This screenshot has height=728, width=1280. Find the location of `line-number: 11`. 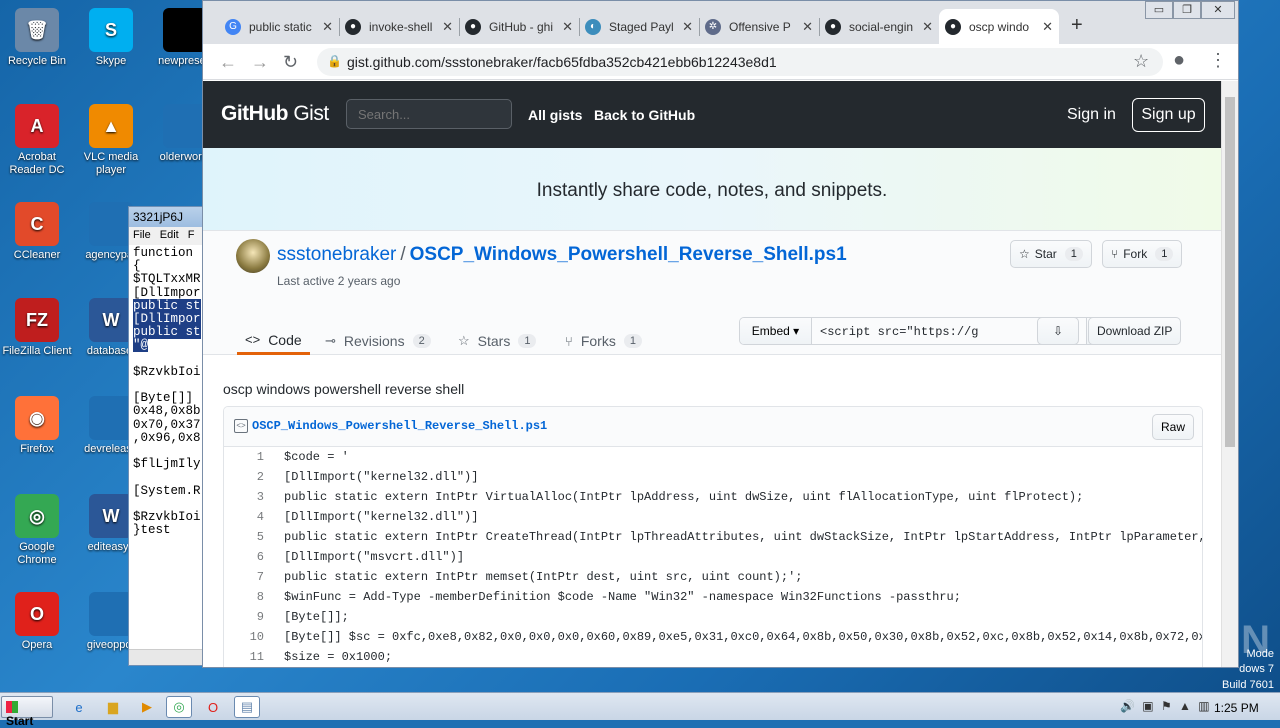

line-number: 11 is located at coordinates (249, 657).